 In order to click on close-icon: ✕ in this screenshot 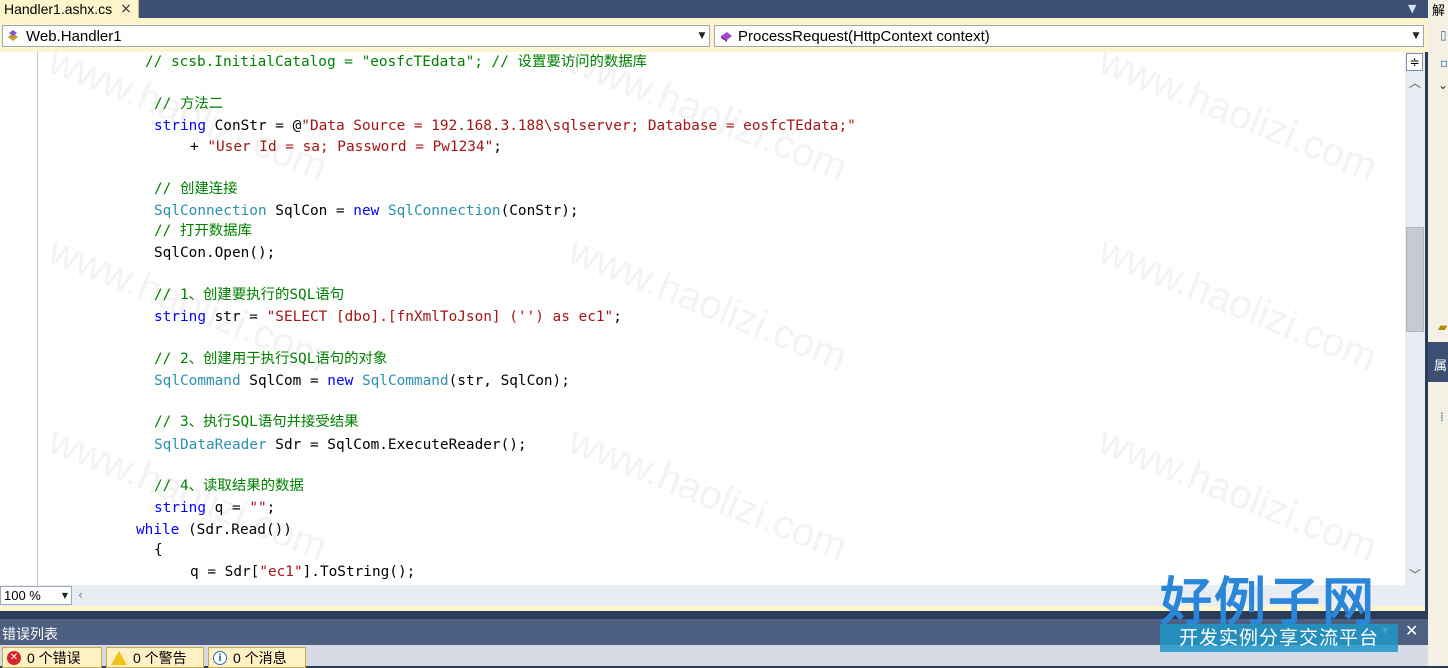, I will do `click(1411, 630)`.